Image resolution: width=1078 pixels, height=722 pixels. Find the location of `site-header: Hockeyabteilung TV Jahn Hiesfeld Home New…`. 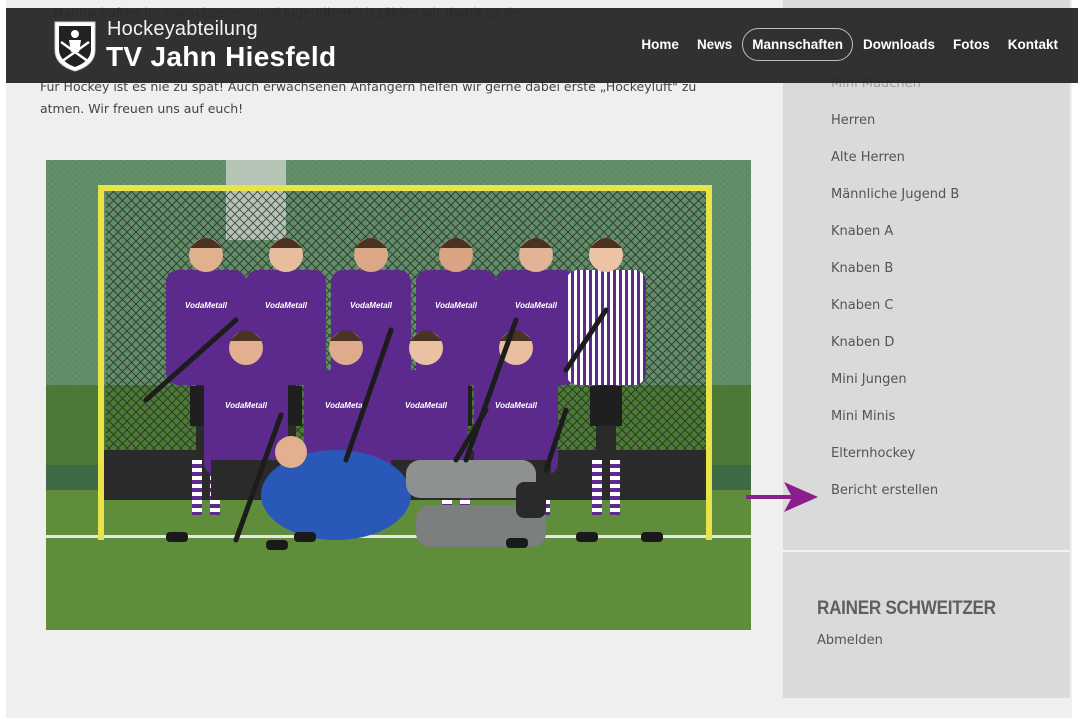

site-header: Hockeyabteilung TV Jahn Hiesfeld Home New… is located at coordinates (542, 45).